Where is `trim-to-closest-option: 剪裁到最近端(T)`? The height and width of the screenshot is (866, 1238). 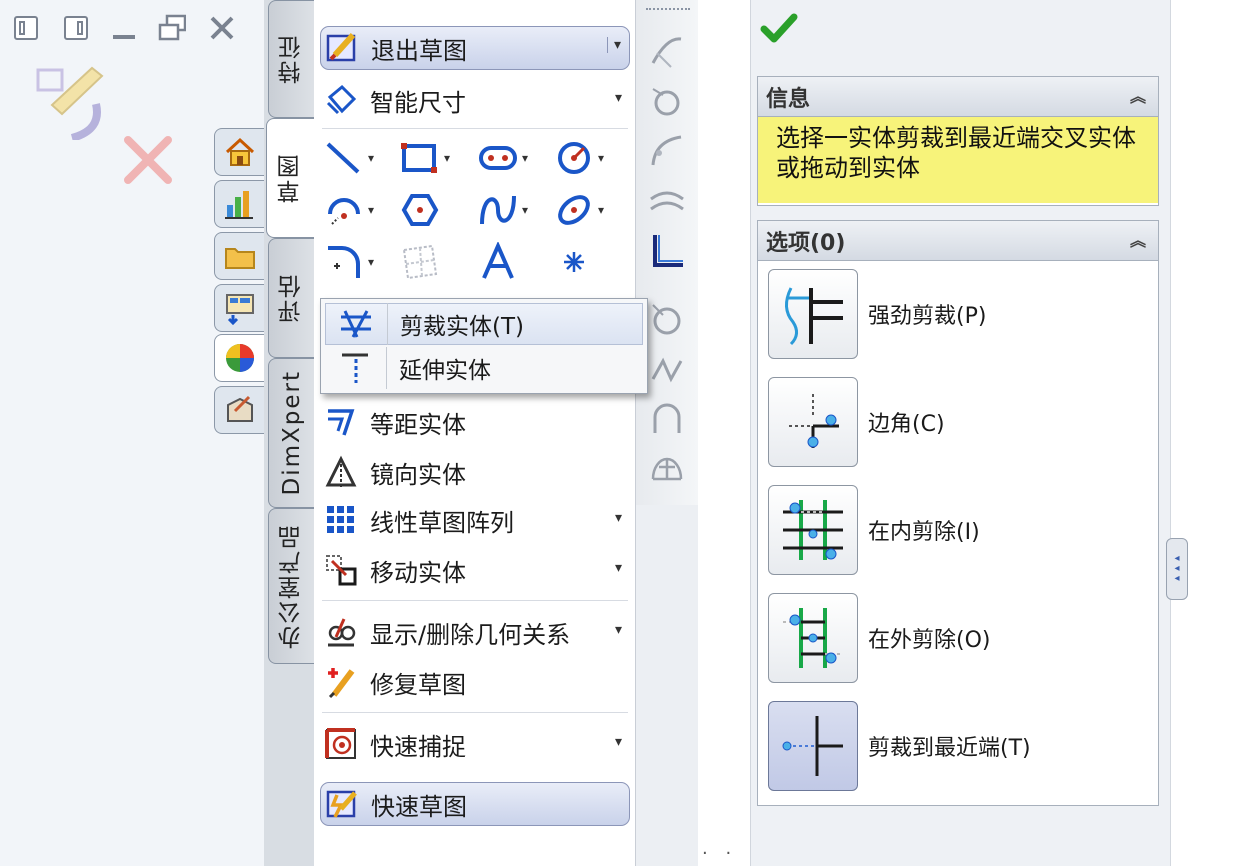
trim-to-closest-option: 剪裁到最近端(T) is located at coordinates (958, 746).